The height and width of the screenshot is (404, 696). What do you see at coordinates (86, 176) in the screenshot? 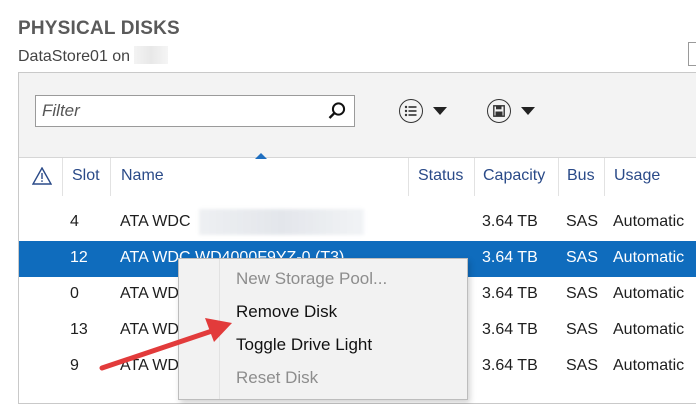
I see `column-slot: Slot` at bounding box center [86, 176].